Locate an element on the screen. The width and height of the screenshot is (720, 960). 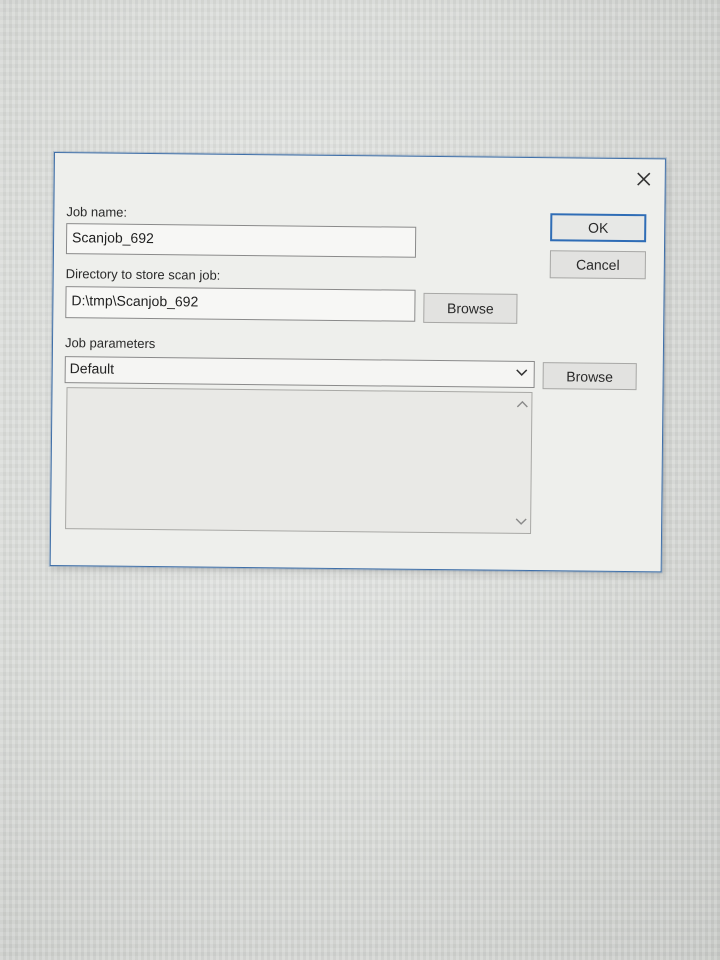
job-parameters-selected: Default is located at coordinates (92, 368).